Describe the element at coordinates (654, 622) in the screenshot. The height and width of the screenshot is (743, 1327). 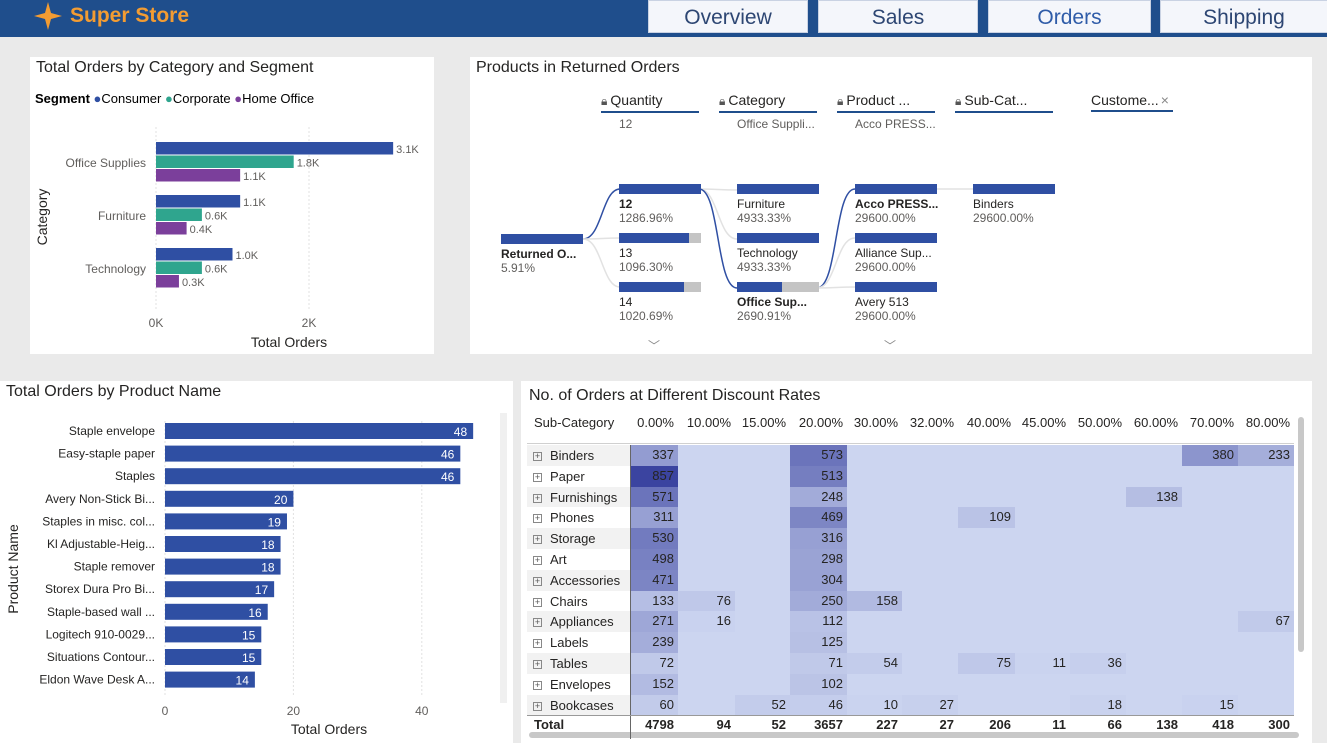
I see `matrix-cell: 271` at that location.